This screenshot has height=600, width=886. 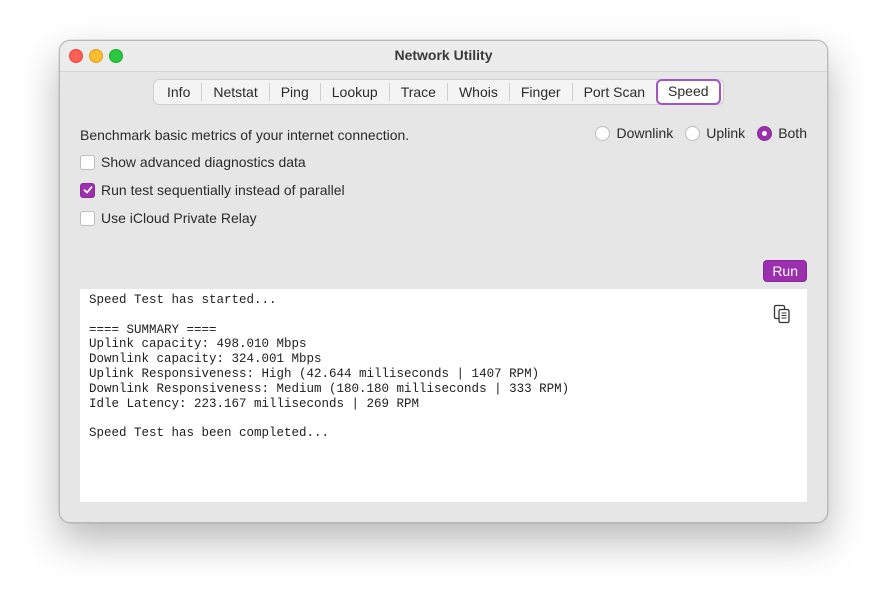 I want to click on radio-uplink: Uplink, so click(x=715, y=133).